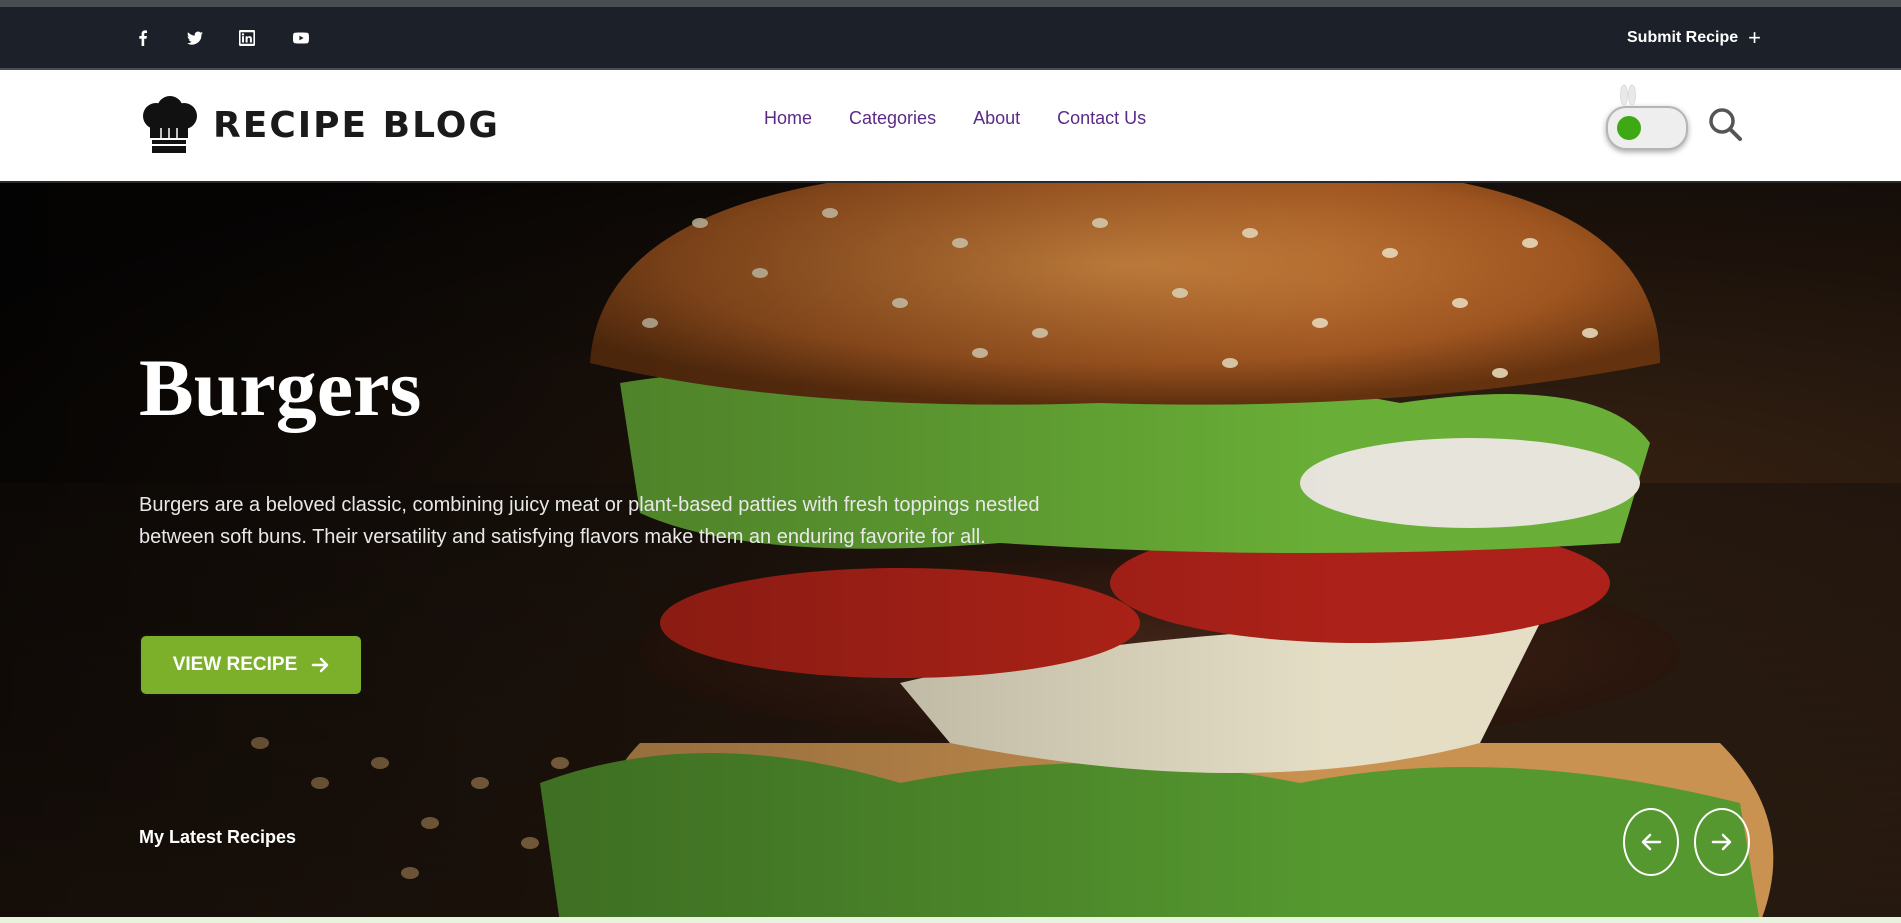 The height and width of the screenshot is (923, 1901). I want to click on brand-logo-link: RECIPE BLOG, so click(319, 125).